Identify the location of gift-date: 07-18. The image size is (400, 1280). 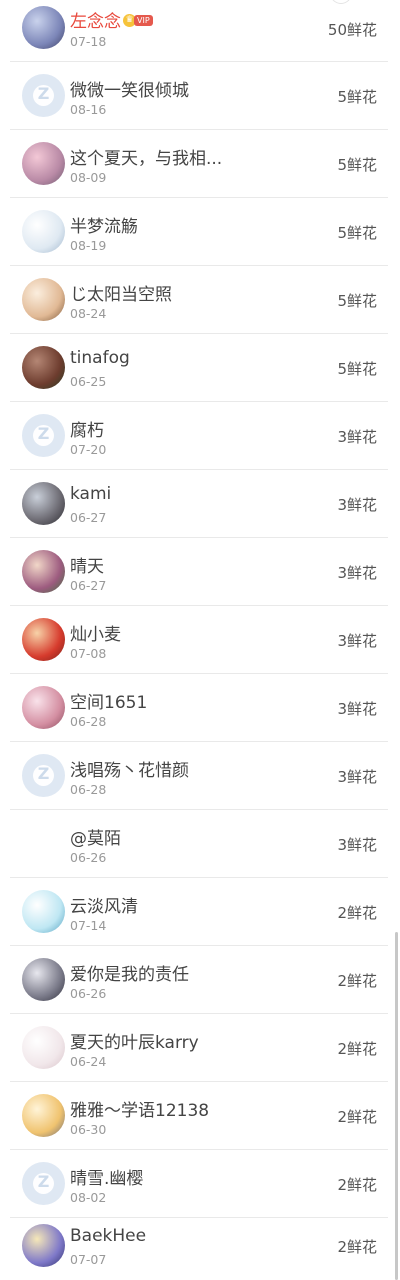
(88, 41).